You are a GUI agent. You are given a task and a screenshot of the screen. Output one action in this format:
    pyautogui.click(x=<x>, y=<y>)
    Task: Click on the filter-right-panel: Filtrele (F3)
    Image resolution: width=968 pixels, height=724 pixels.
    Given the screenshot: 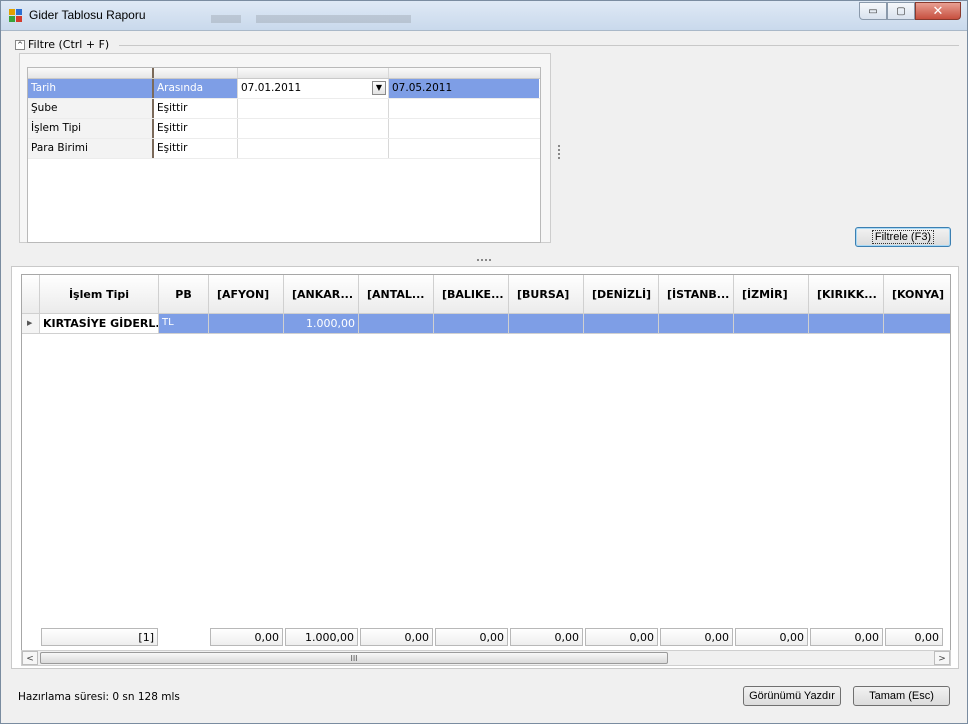 What is the action you would take?
    pyautogui.click(x=760, y=153)
    